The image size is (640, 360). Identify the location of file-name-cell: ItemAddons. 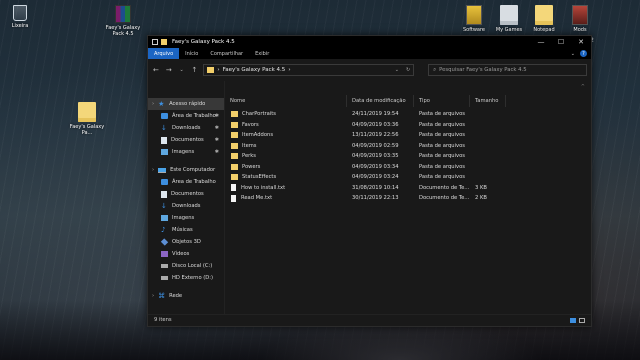
(286, 135).